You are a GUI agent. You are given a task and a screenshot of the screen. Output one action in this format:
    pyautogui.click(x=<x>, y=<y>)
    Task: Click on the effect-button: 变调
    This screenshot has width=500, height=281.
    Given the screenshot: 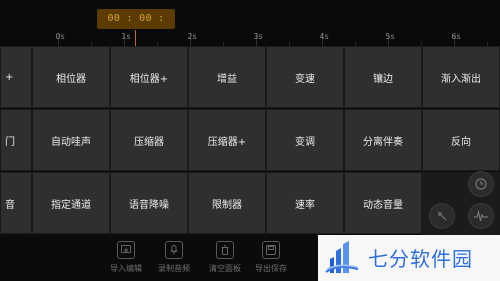 What is the action you would take?
    pyautogui.click(x=305, y=140)
    